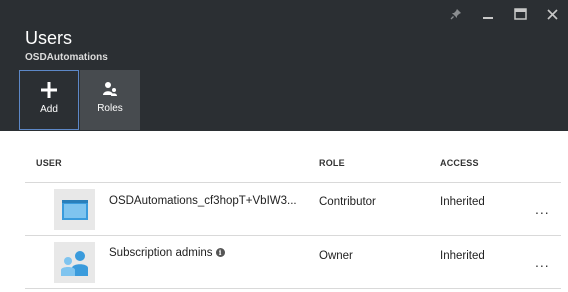 Image resolution: width=568 pixels, height=292 pixels. I want to click on roles-button: Roles, so click(110, 100).